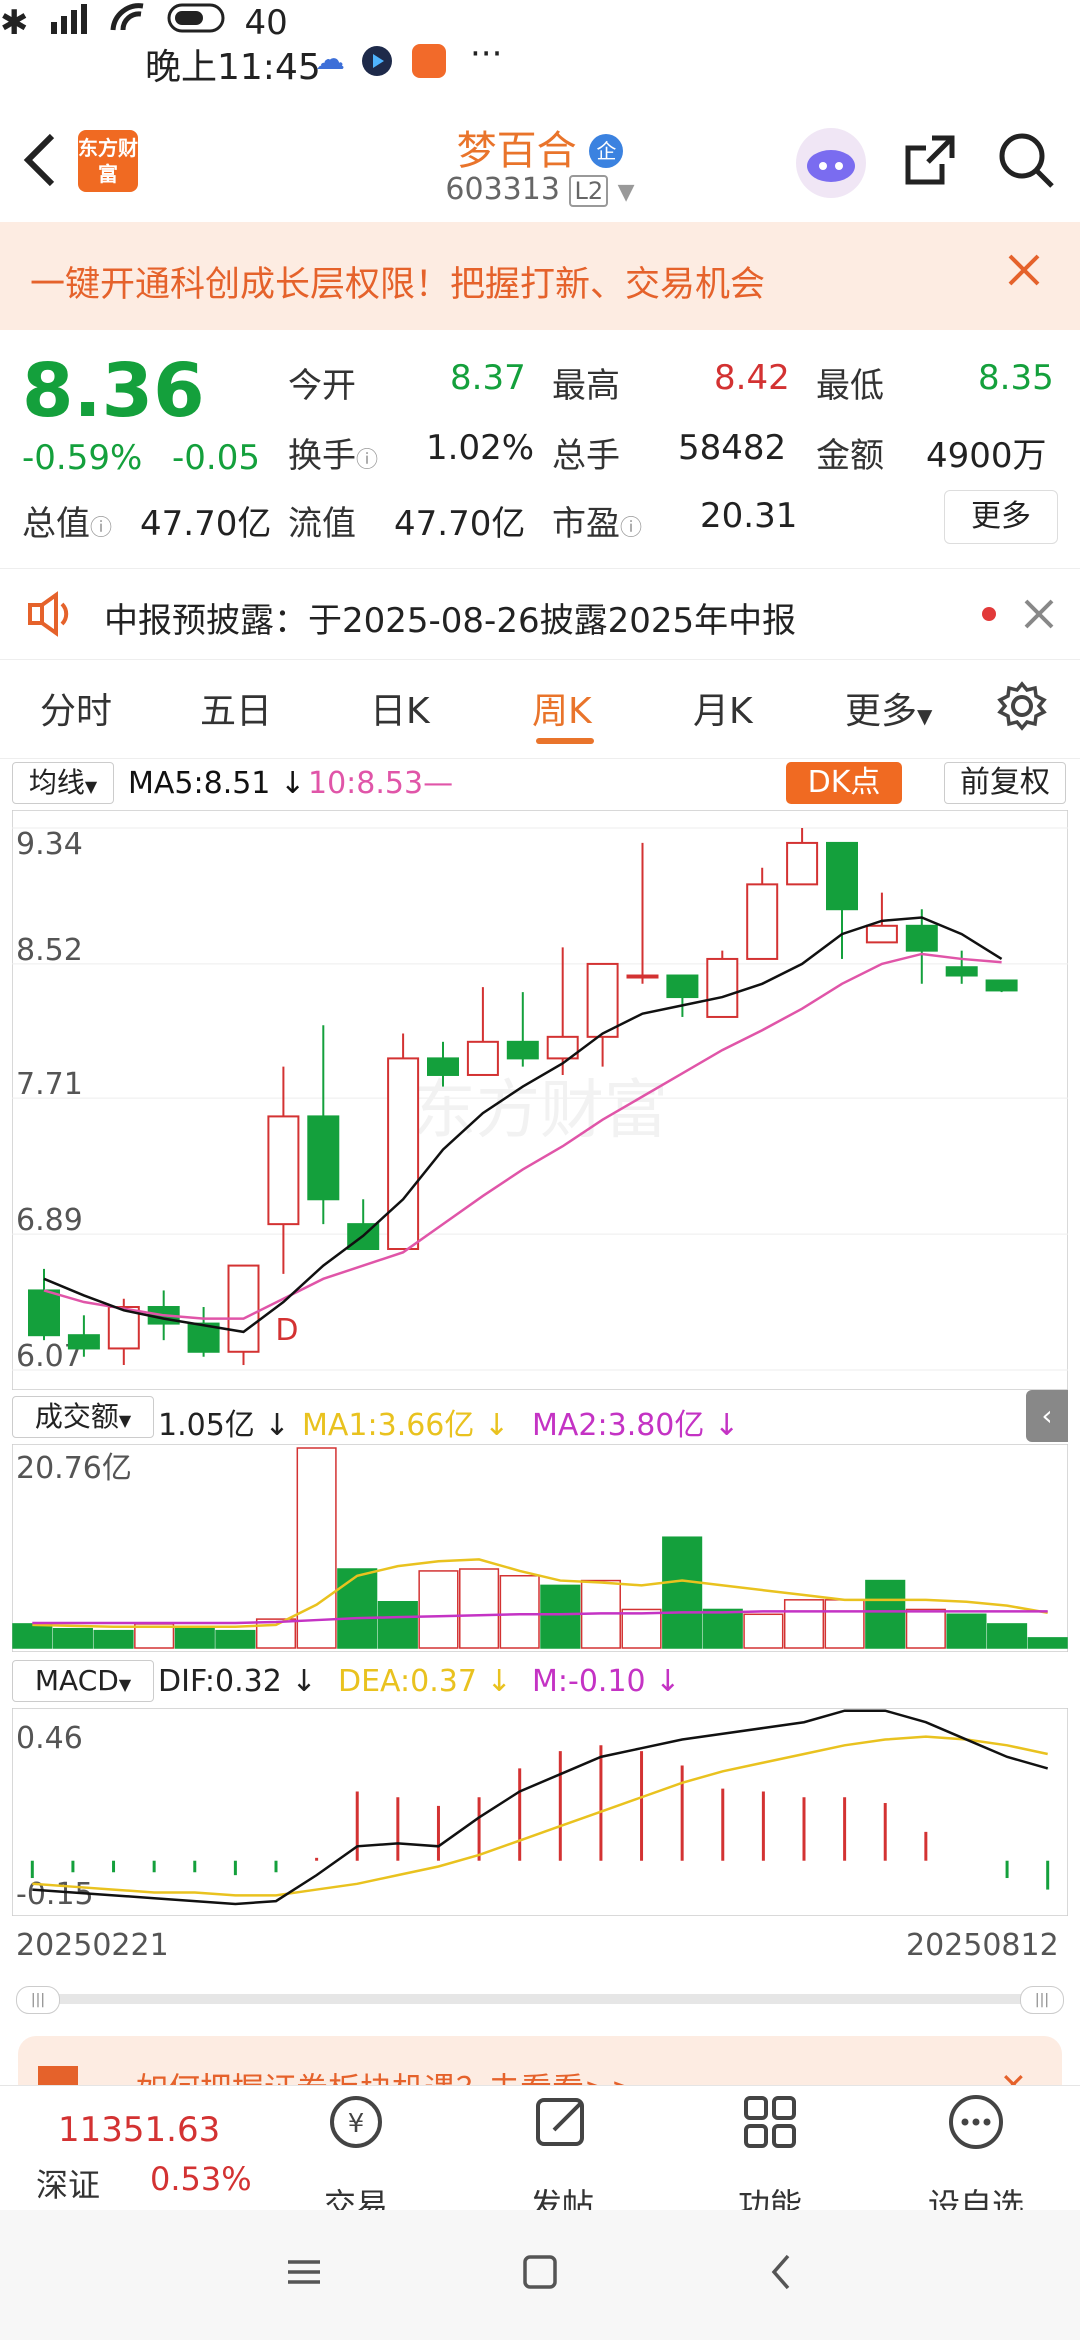 The width and height of the screenshot is (1080, 2340). Describe the element at coordinates (129, 22) in the screenshot. I see `wifi-icon` at that location.